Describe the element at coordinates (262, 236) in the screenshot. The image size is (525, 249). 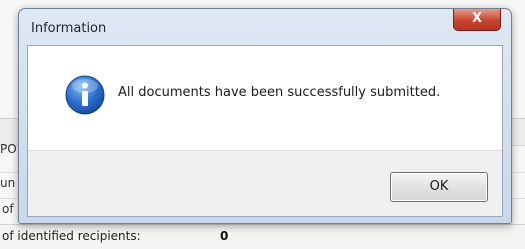
I see `background-footer-row: of identified recipients: 0` at that location.